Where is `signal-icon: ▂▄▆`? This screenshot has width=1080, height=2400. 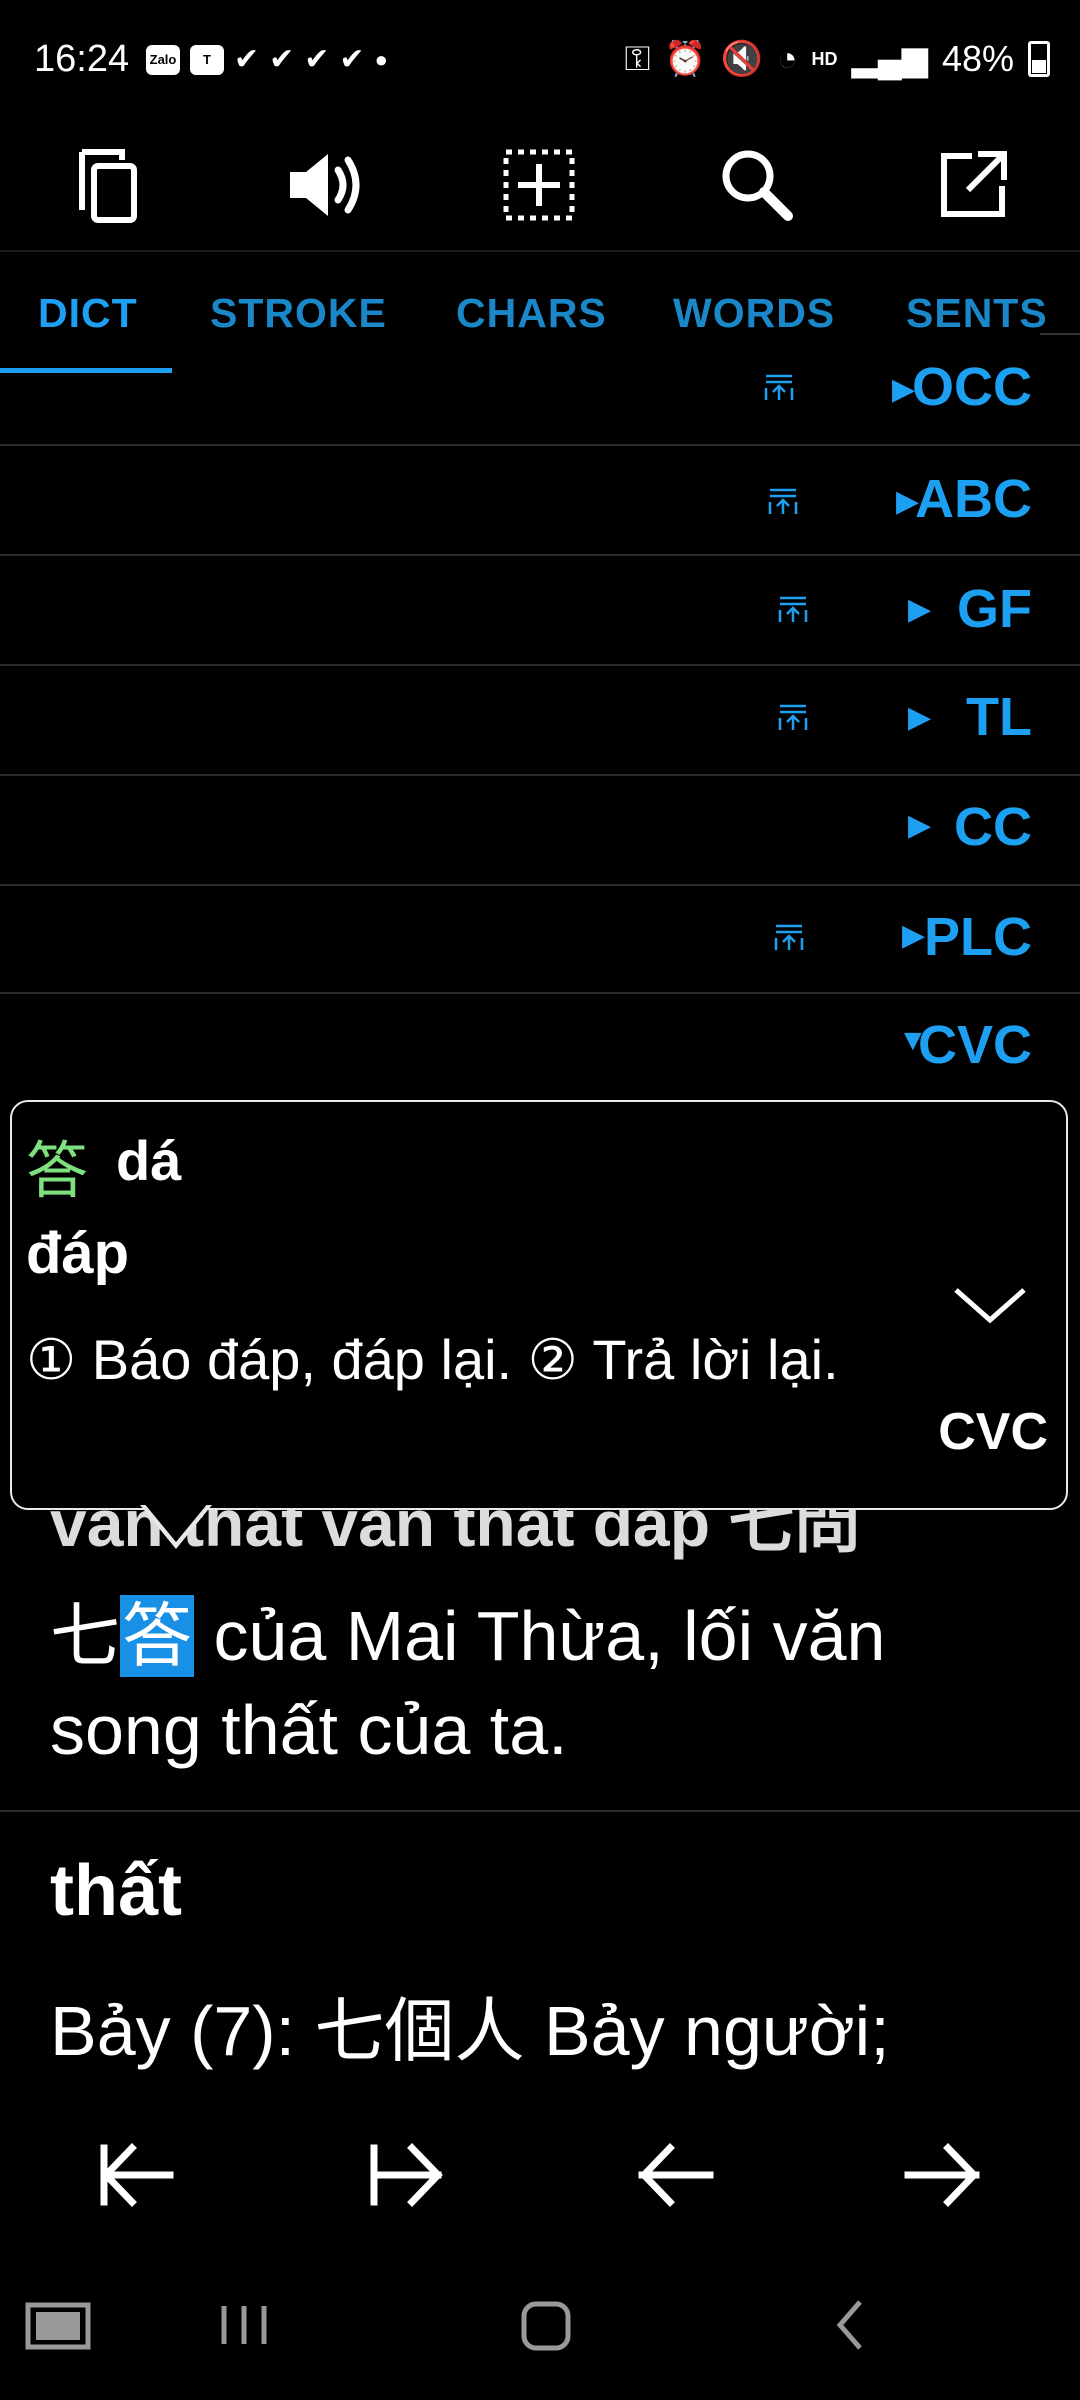
signal-icon: ▂▄▆ is located at coordinates (889, 59).